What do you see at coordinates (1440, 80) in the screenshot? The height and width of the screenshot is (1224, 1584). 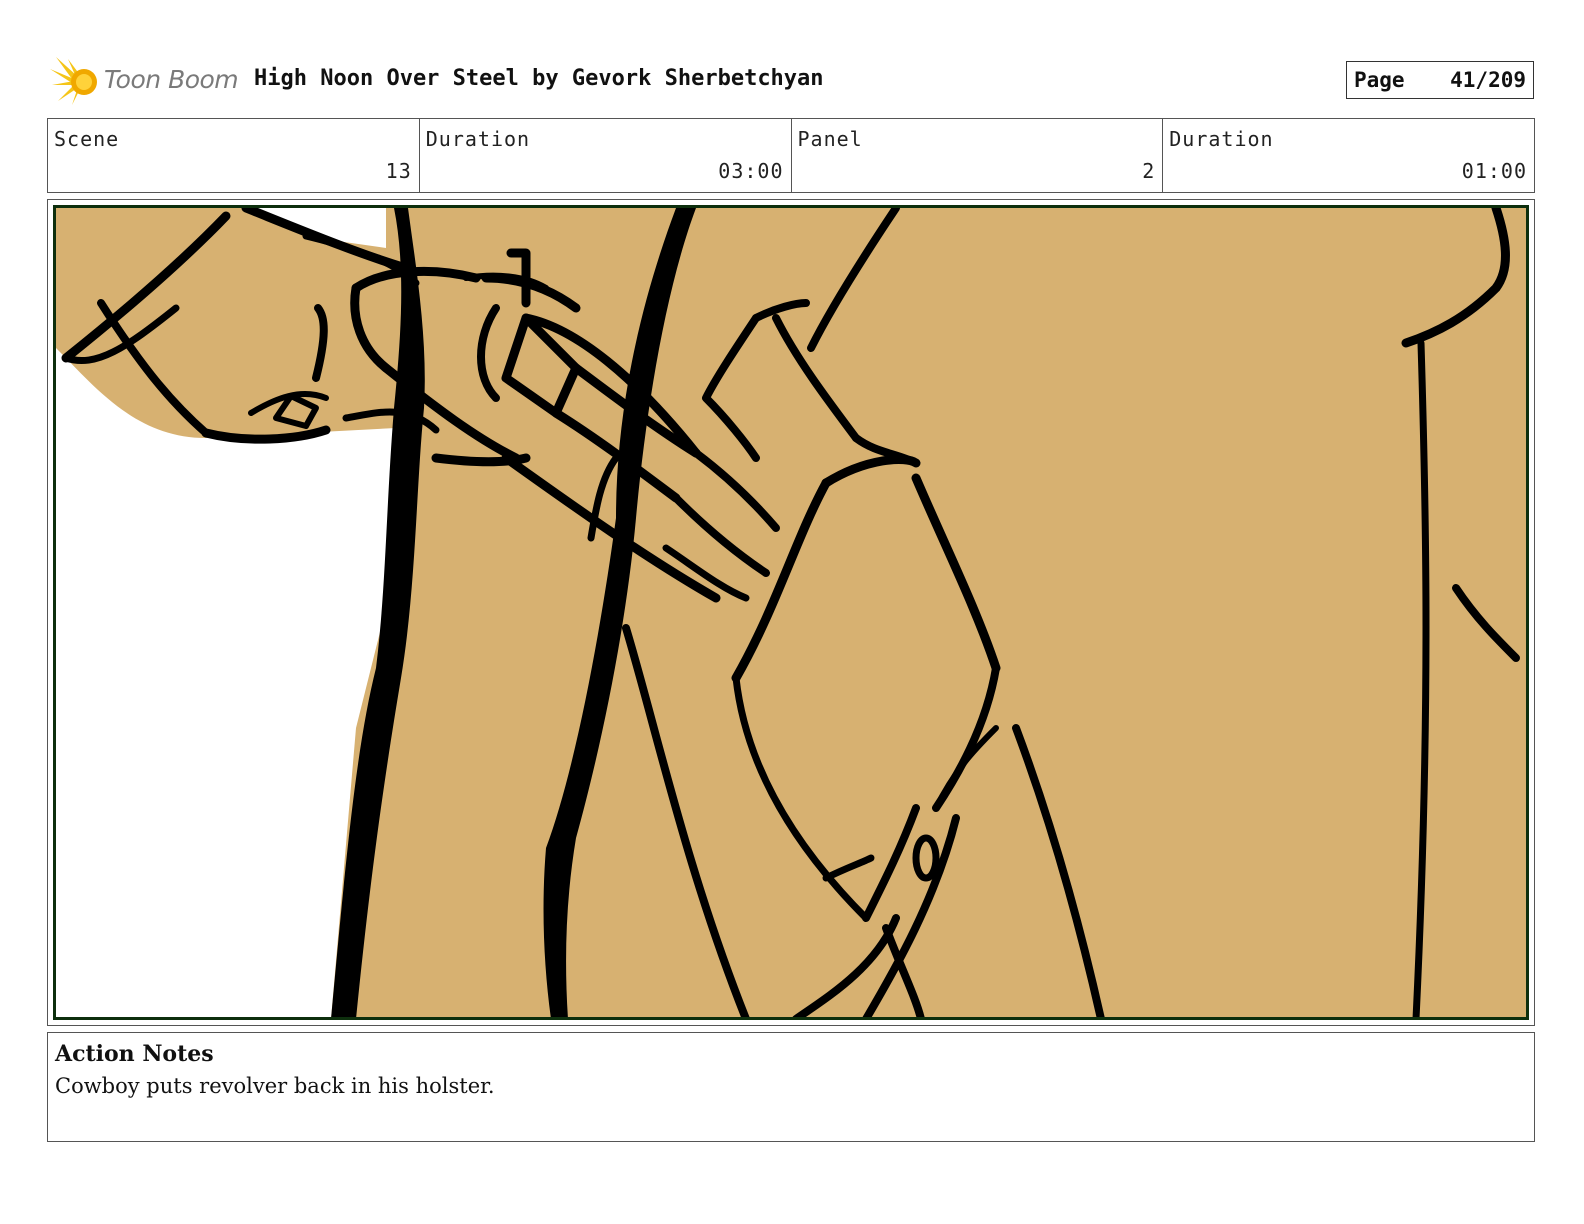 I see `page-indicator: Page 41/209` at bounding box center [1440, 80].